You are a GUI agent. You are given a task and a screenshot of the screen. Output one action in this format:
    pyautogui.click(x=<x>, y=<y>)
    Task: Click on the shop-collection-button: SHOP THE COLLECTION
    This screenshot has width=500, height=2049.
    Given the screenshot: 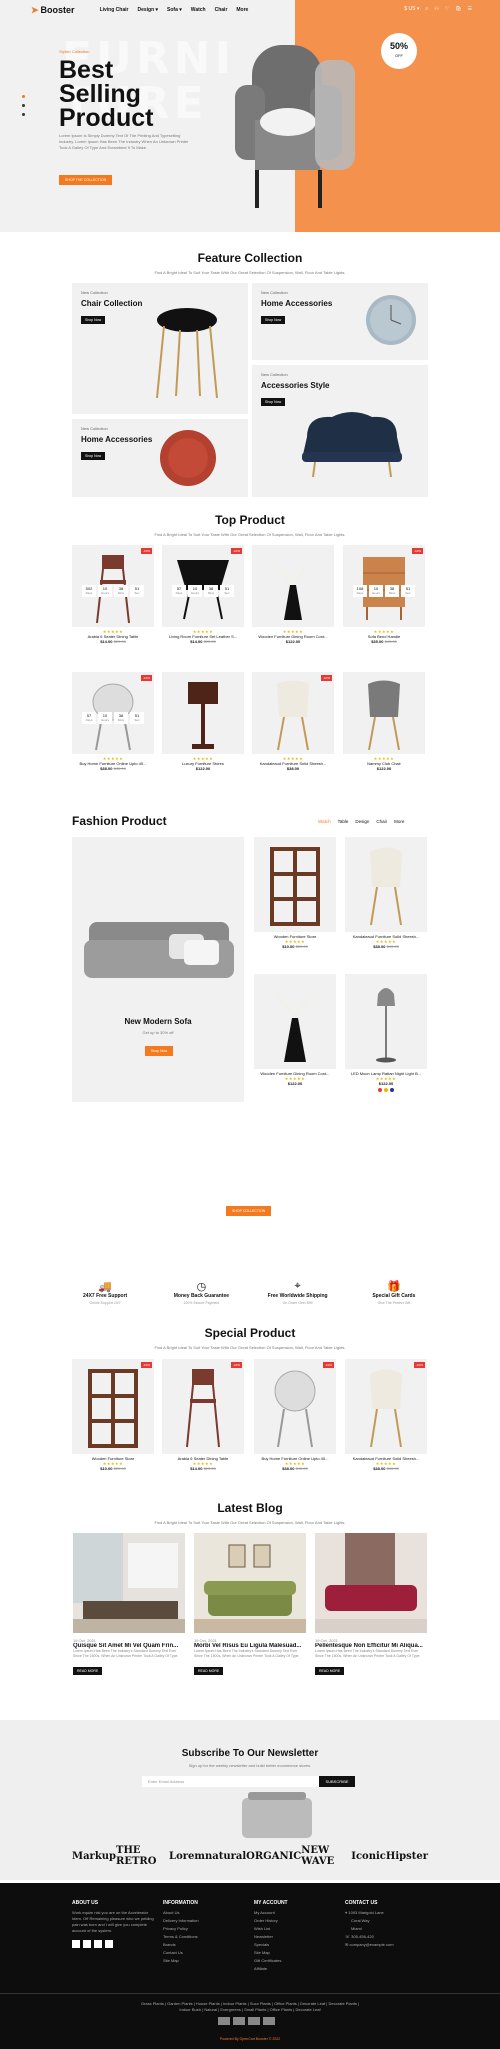 What is the action you would take?
    pyautogui.click(x=86, y=180)
    